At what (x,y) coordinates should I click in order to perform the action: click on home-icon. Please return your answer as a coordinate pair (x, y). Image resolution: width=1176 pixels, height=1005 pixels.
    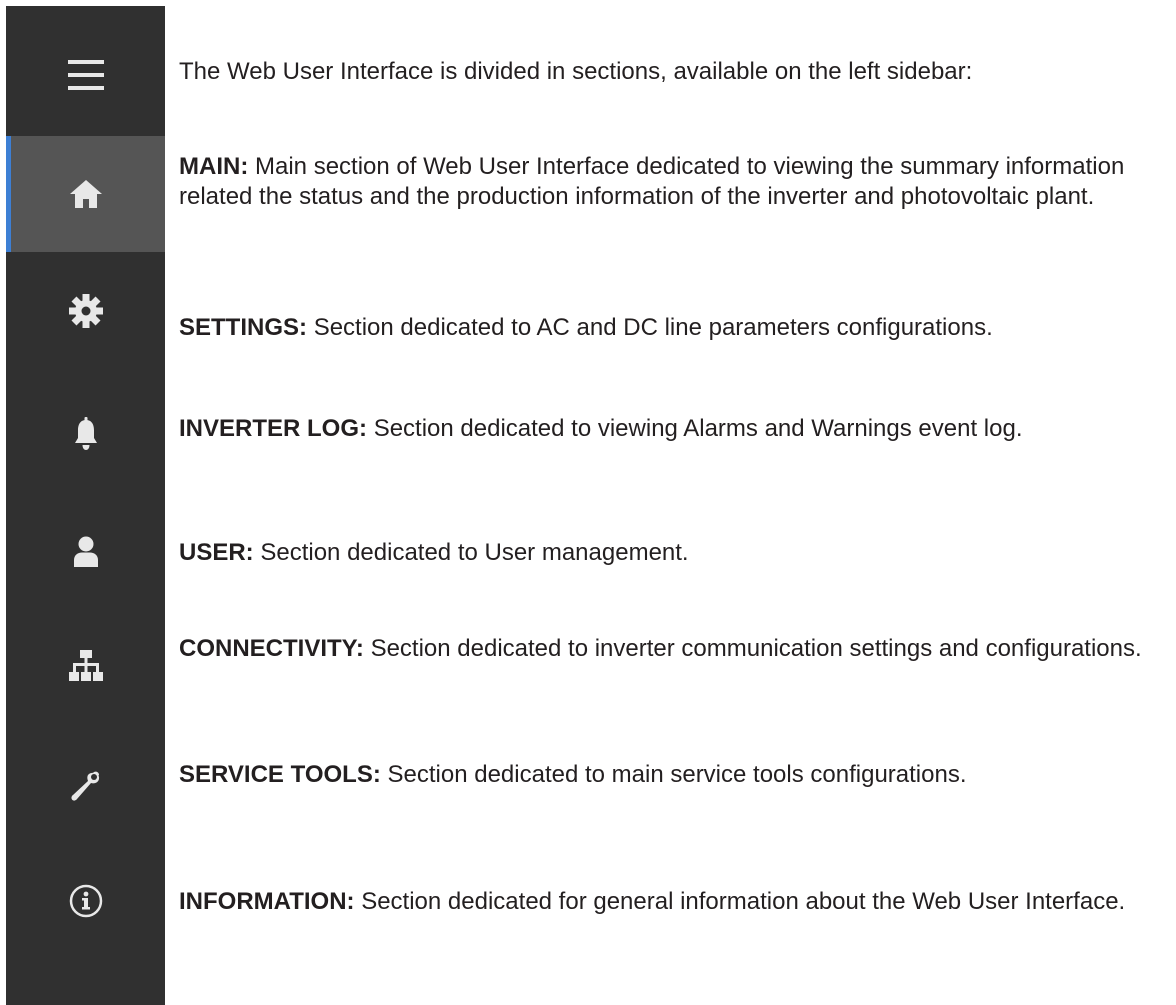
    Looking at the image, I should click on (85, 194).